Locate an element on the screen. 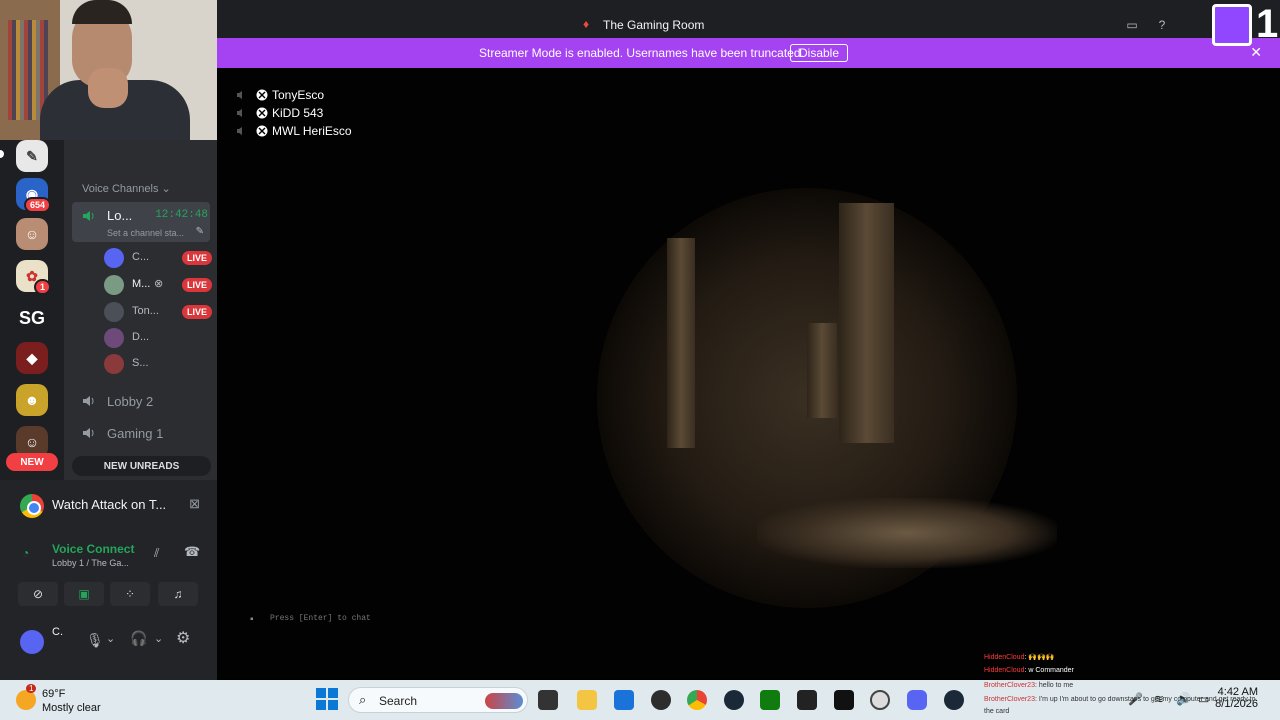  screen-share-button: ▣ is located at coordinates (84, 594).